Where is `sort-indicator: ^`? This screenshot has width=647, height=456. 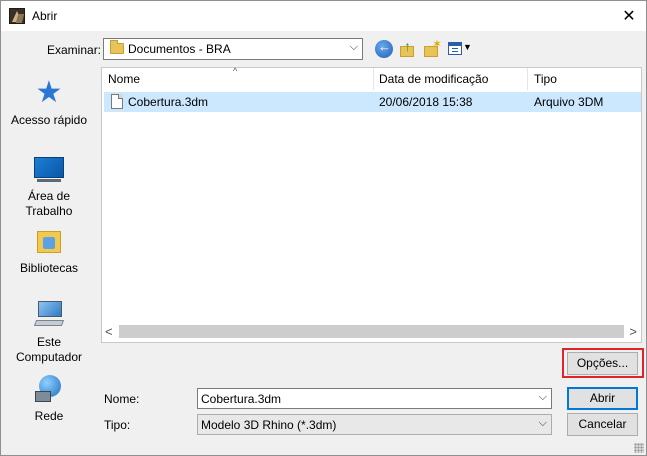 sort-indicator: ^ is located at coordinates (235, 71).